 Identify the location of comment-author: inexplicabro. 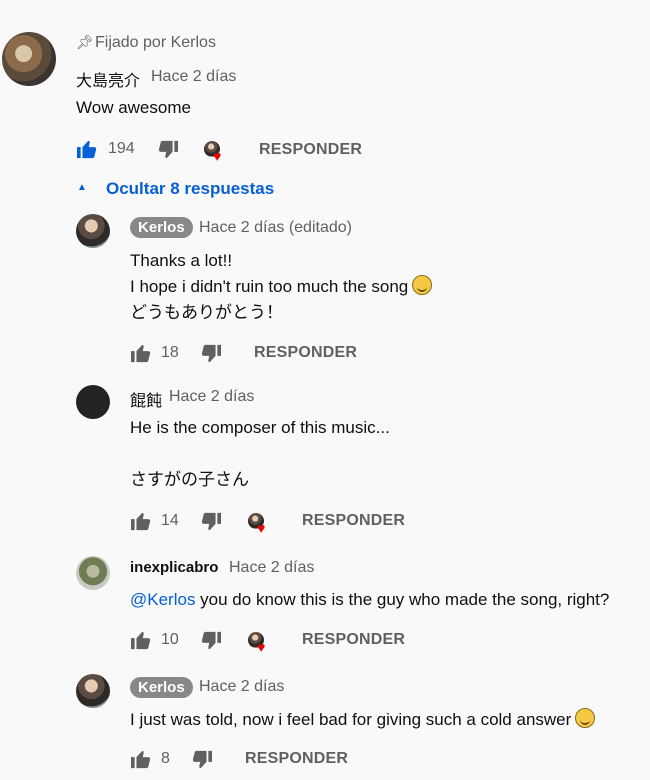
(174, 567).